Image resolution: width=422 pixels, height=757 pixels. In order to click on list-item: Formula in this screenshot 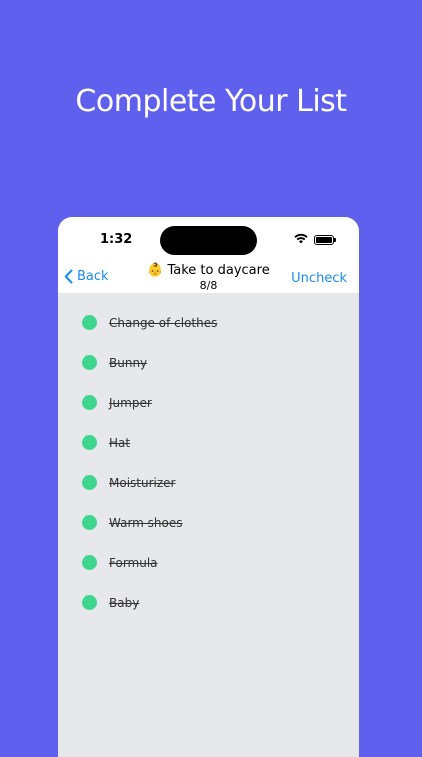, I will do `click(120, 562)`.